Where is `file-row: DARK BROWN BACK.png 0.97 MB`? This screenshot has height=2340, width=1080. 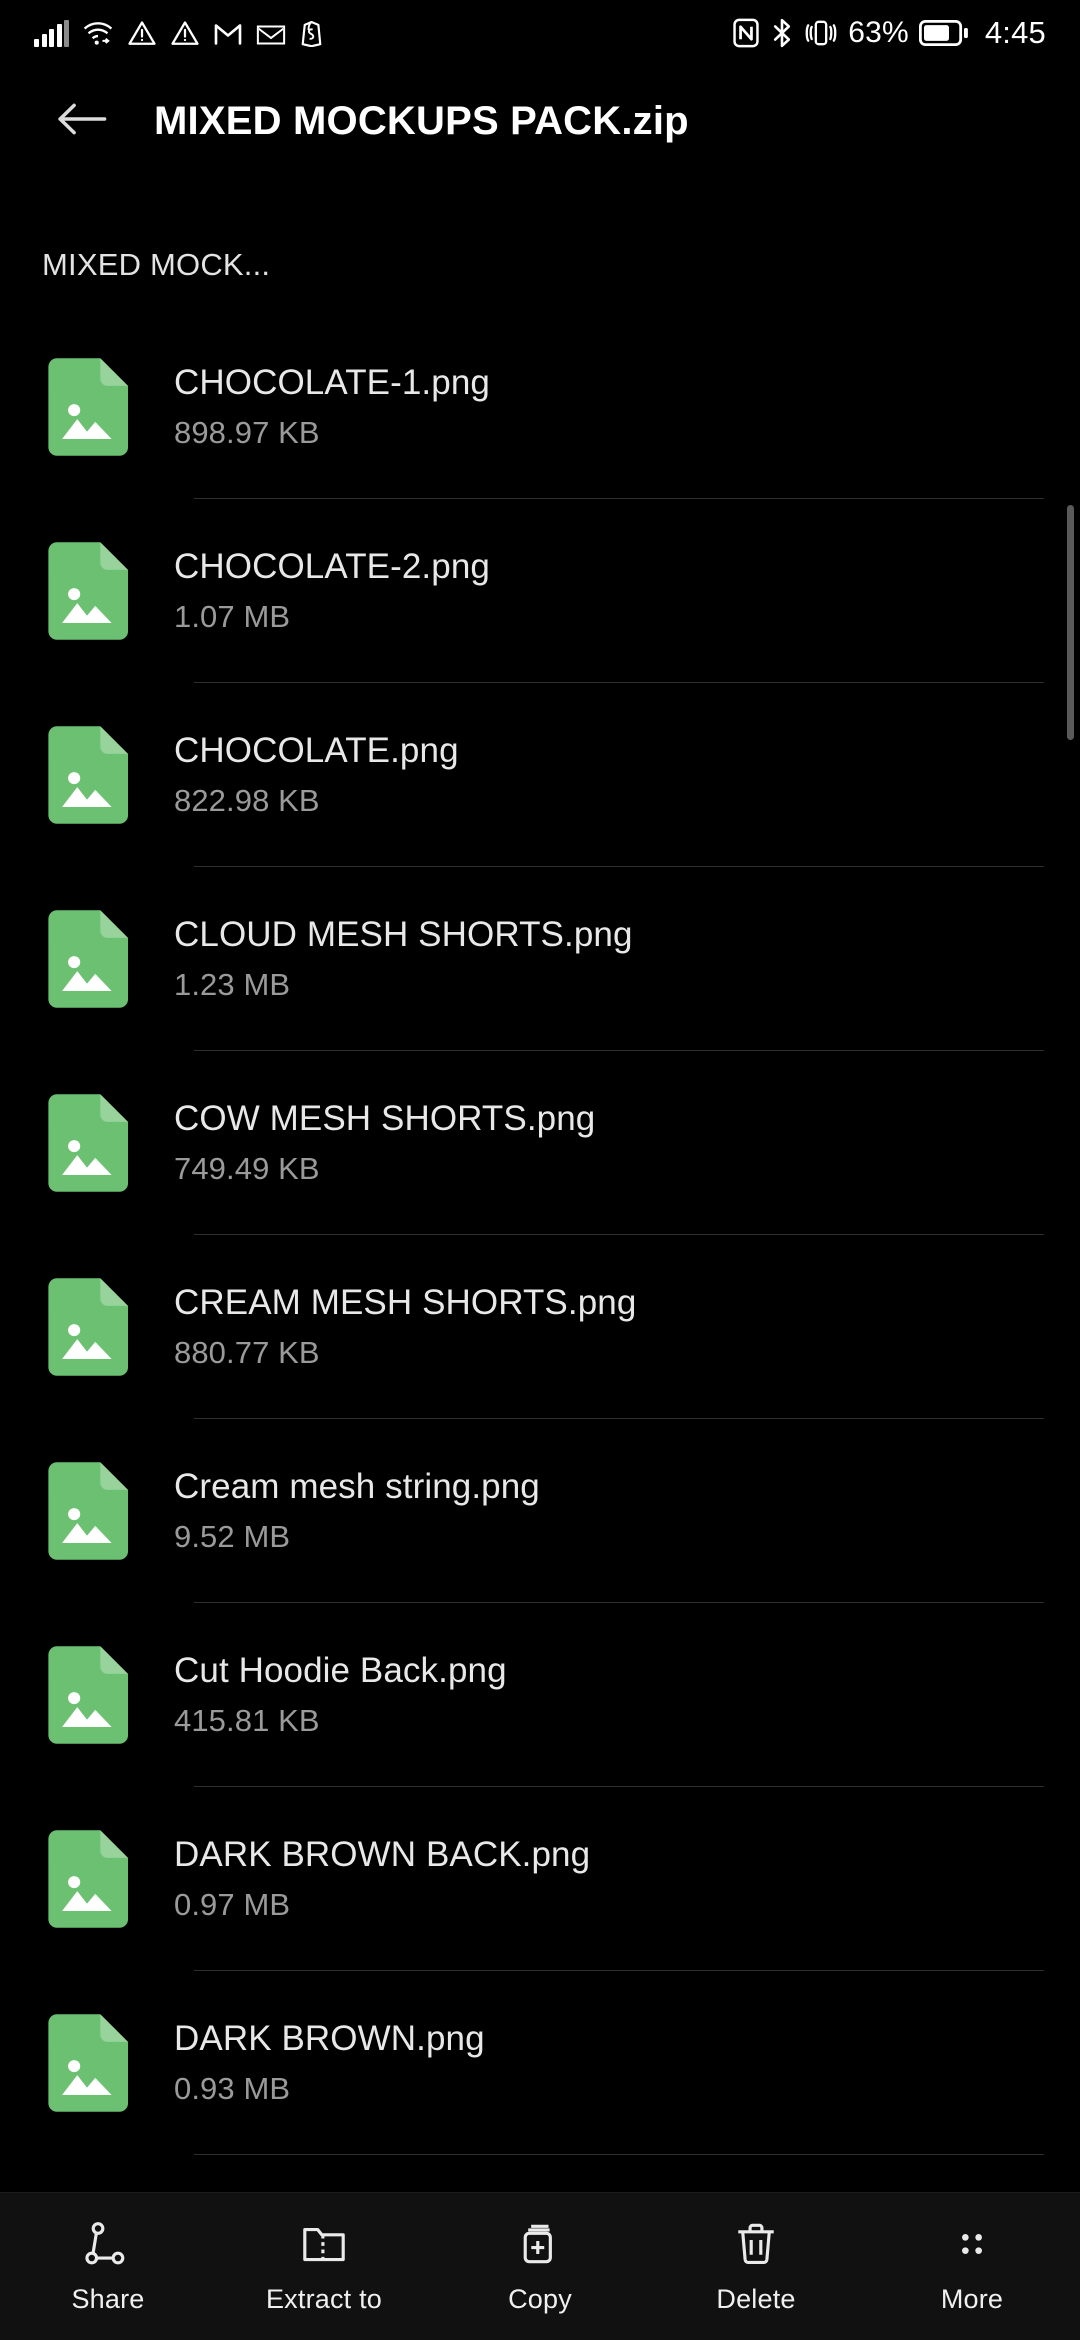
file-row: DARK BROWN BACK.png 0.97 MB is located at coordinates (540, 1879).